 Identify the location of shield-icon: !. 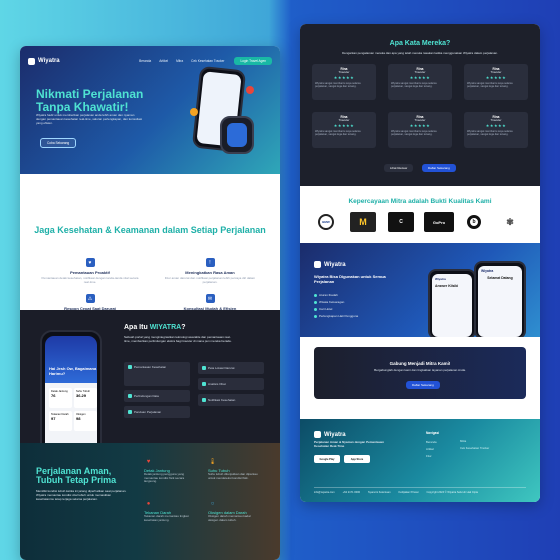
(210, 262).